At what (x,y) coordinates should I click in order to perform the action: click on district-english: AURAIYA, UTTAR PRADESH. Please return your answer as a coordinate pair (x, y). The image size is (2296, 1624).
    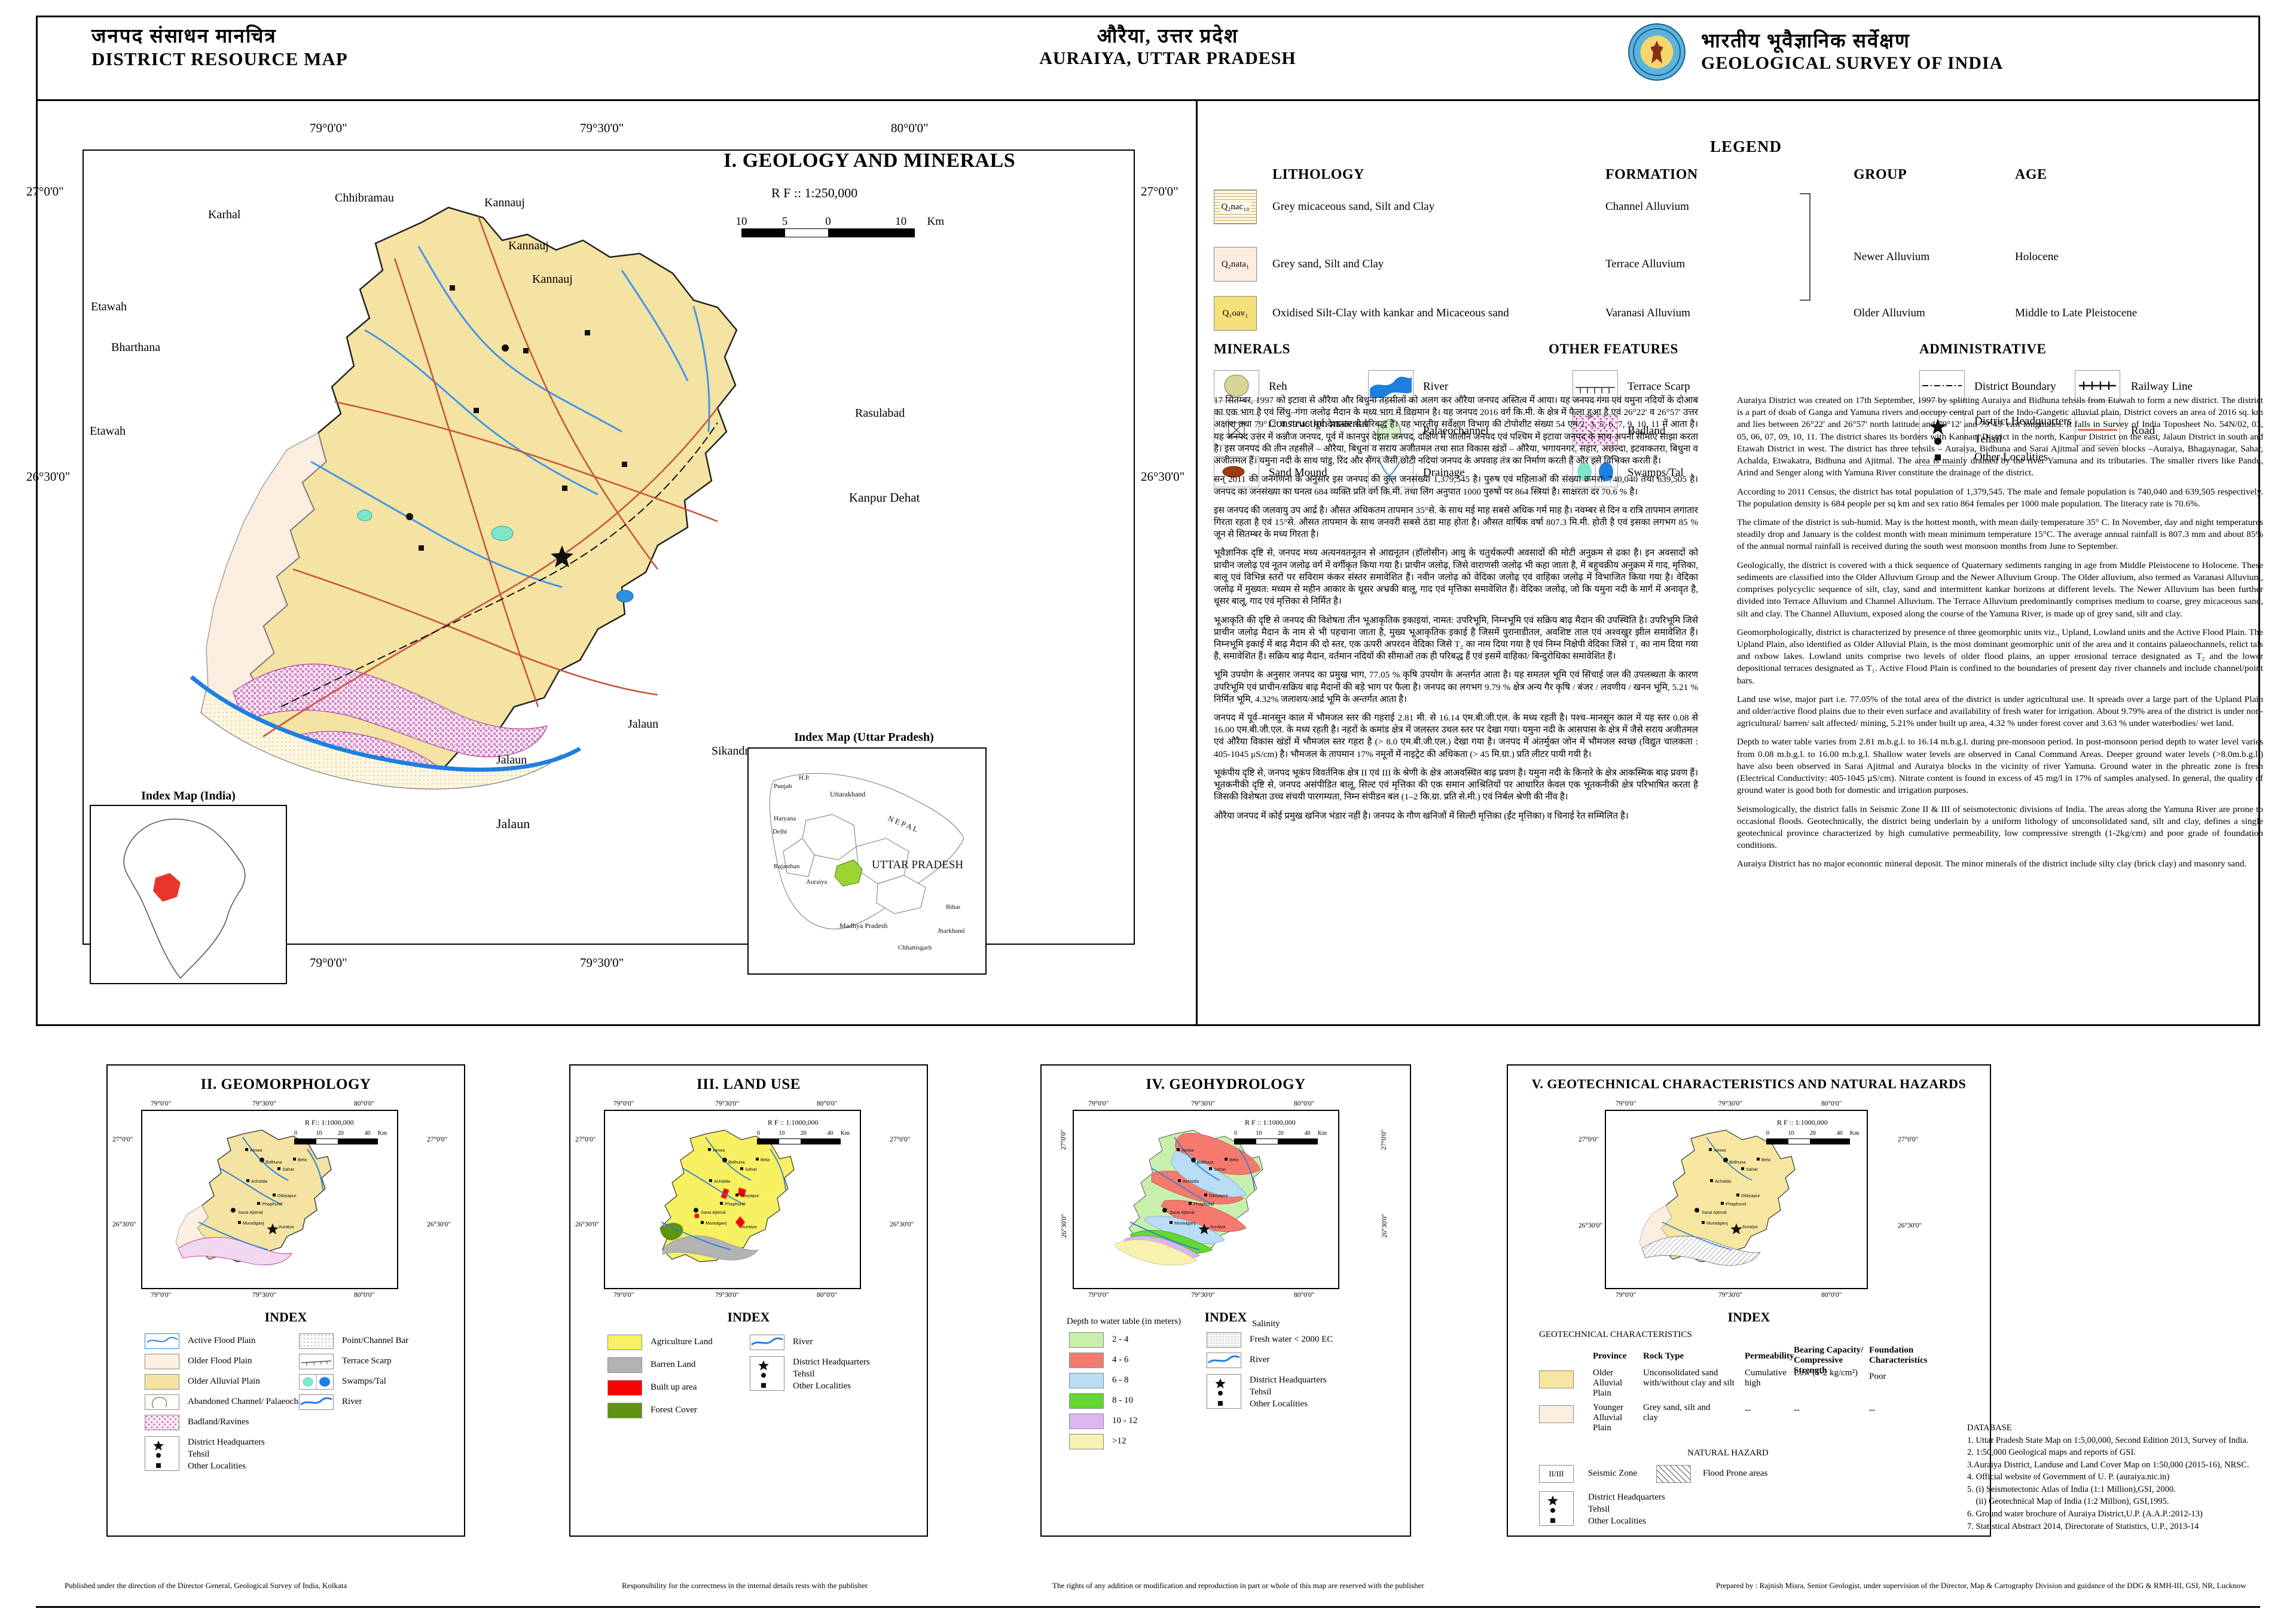
    Looking at the image, I should click on (1167, 58).